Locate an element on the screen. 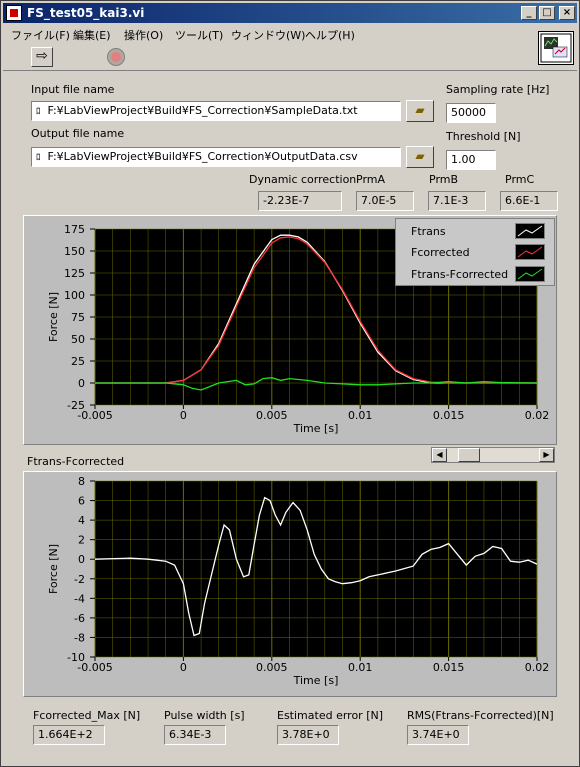  sampling-rate-field: 50000 is located at coordinates (471, 113).